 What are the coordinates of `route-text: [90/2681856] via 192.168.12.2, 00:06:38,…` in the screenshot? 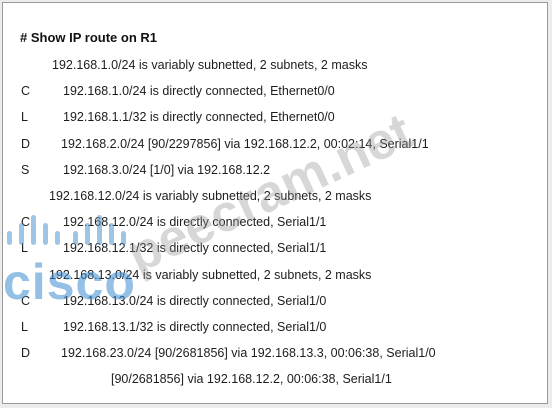 It's located at (251, 379).